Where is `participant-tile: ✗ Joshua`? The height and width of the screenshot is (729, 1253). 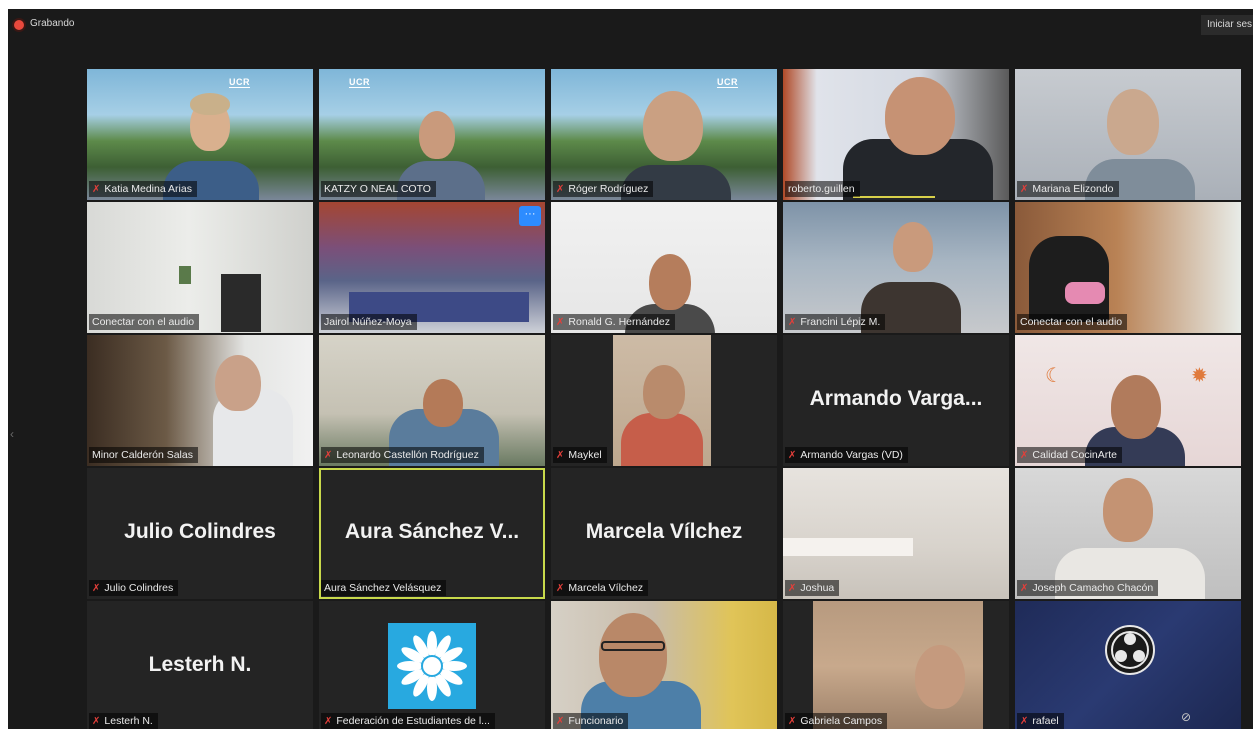
participant-tile: ✗ Joshua is located at coordinates (896, 533).